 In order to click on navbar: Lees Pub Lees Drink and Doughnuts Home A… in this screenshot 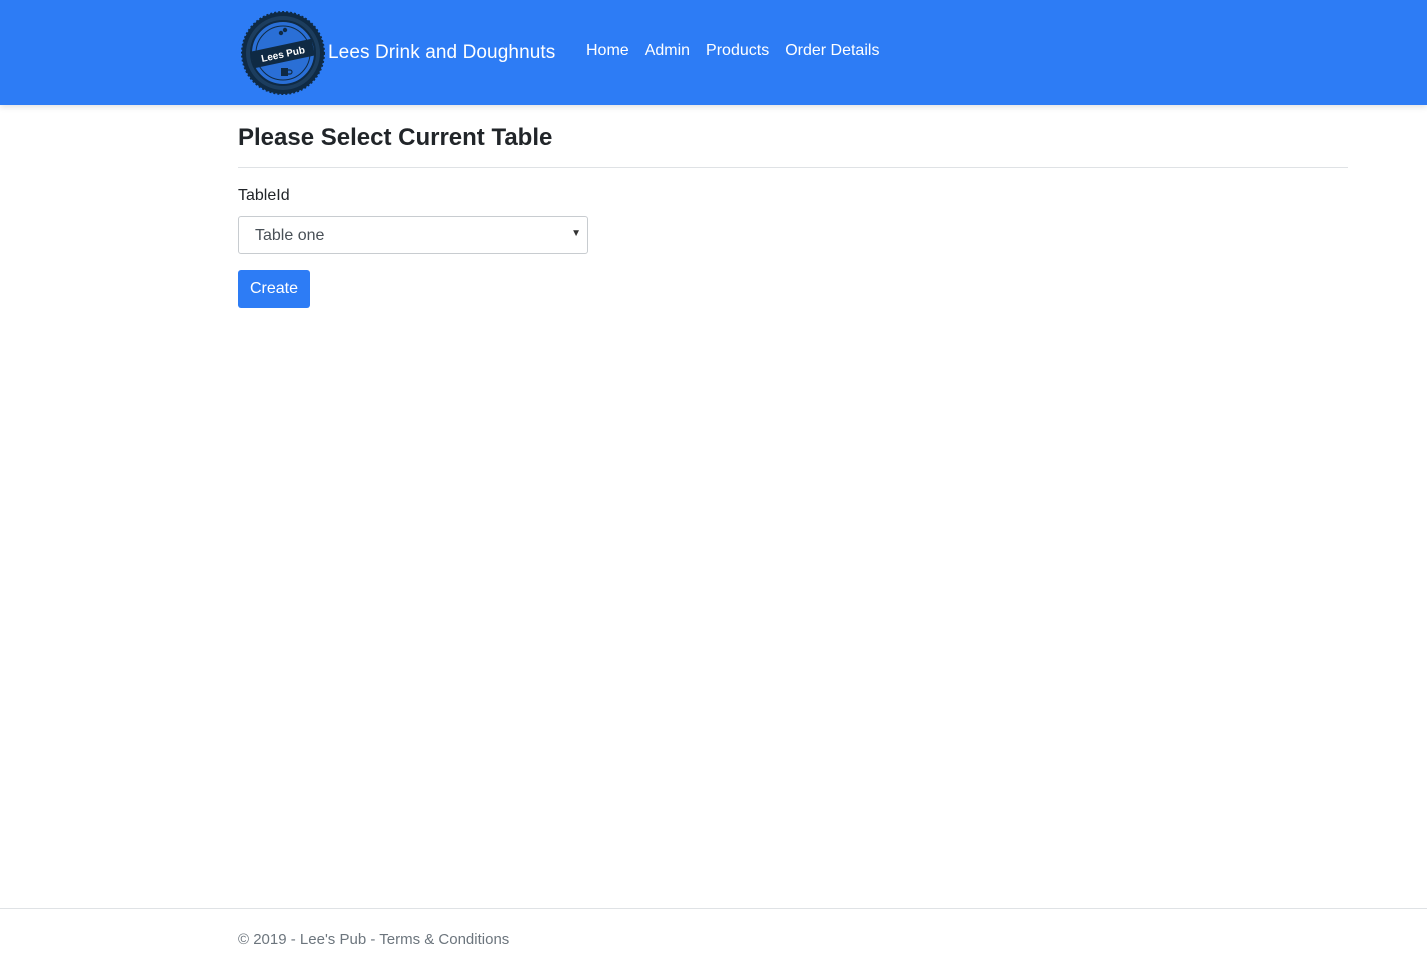, I will do `click(713, 52)`.